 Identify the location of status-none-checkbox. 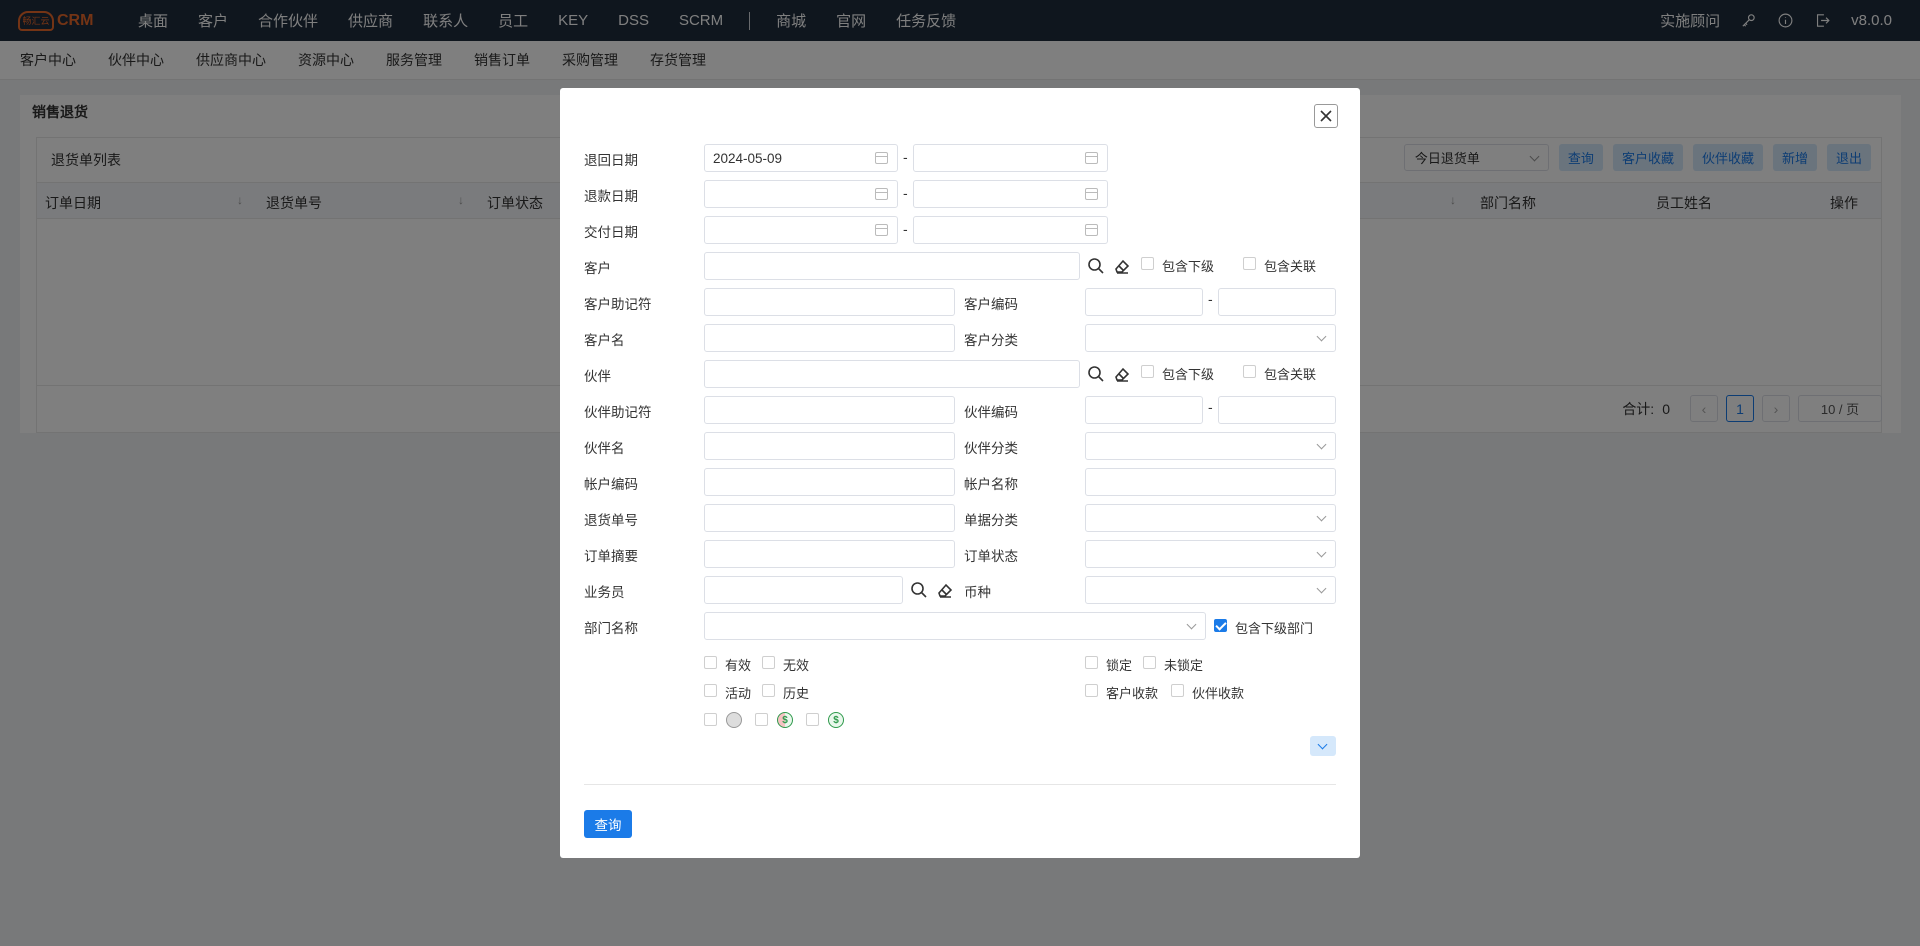
(710, 719).